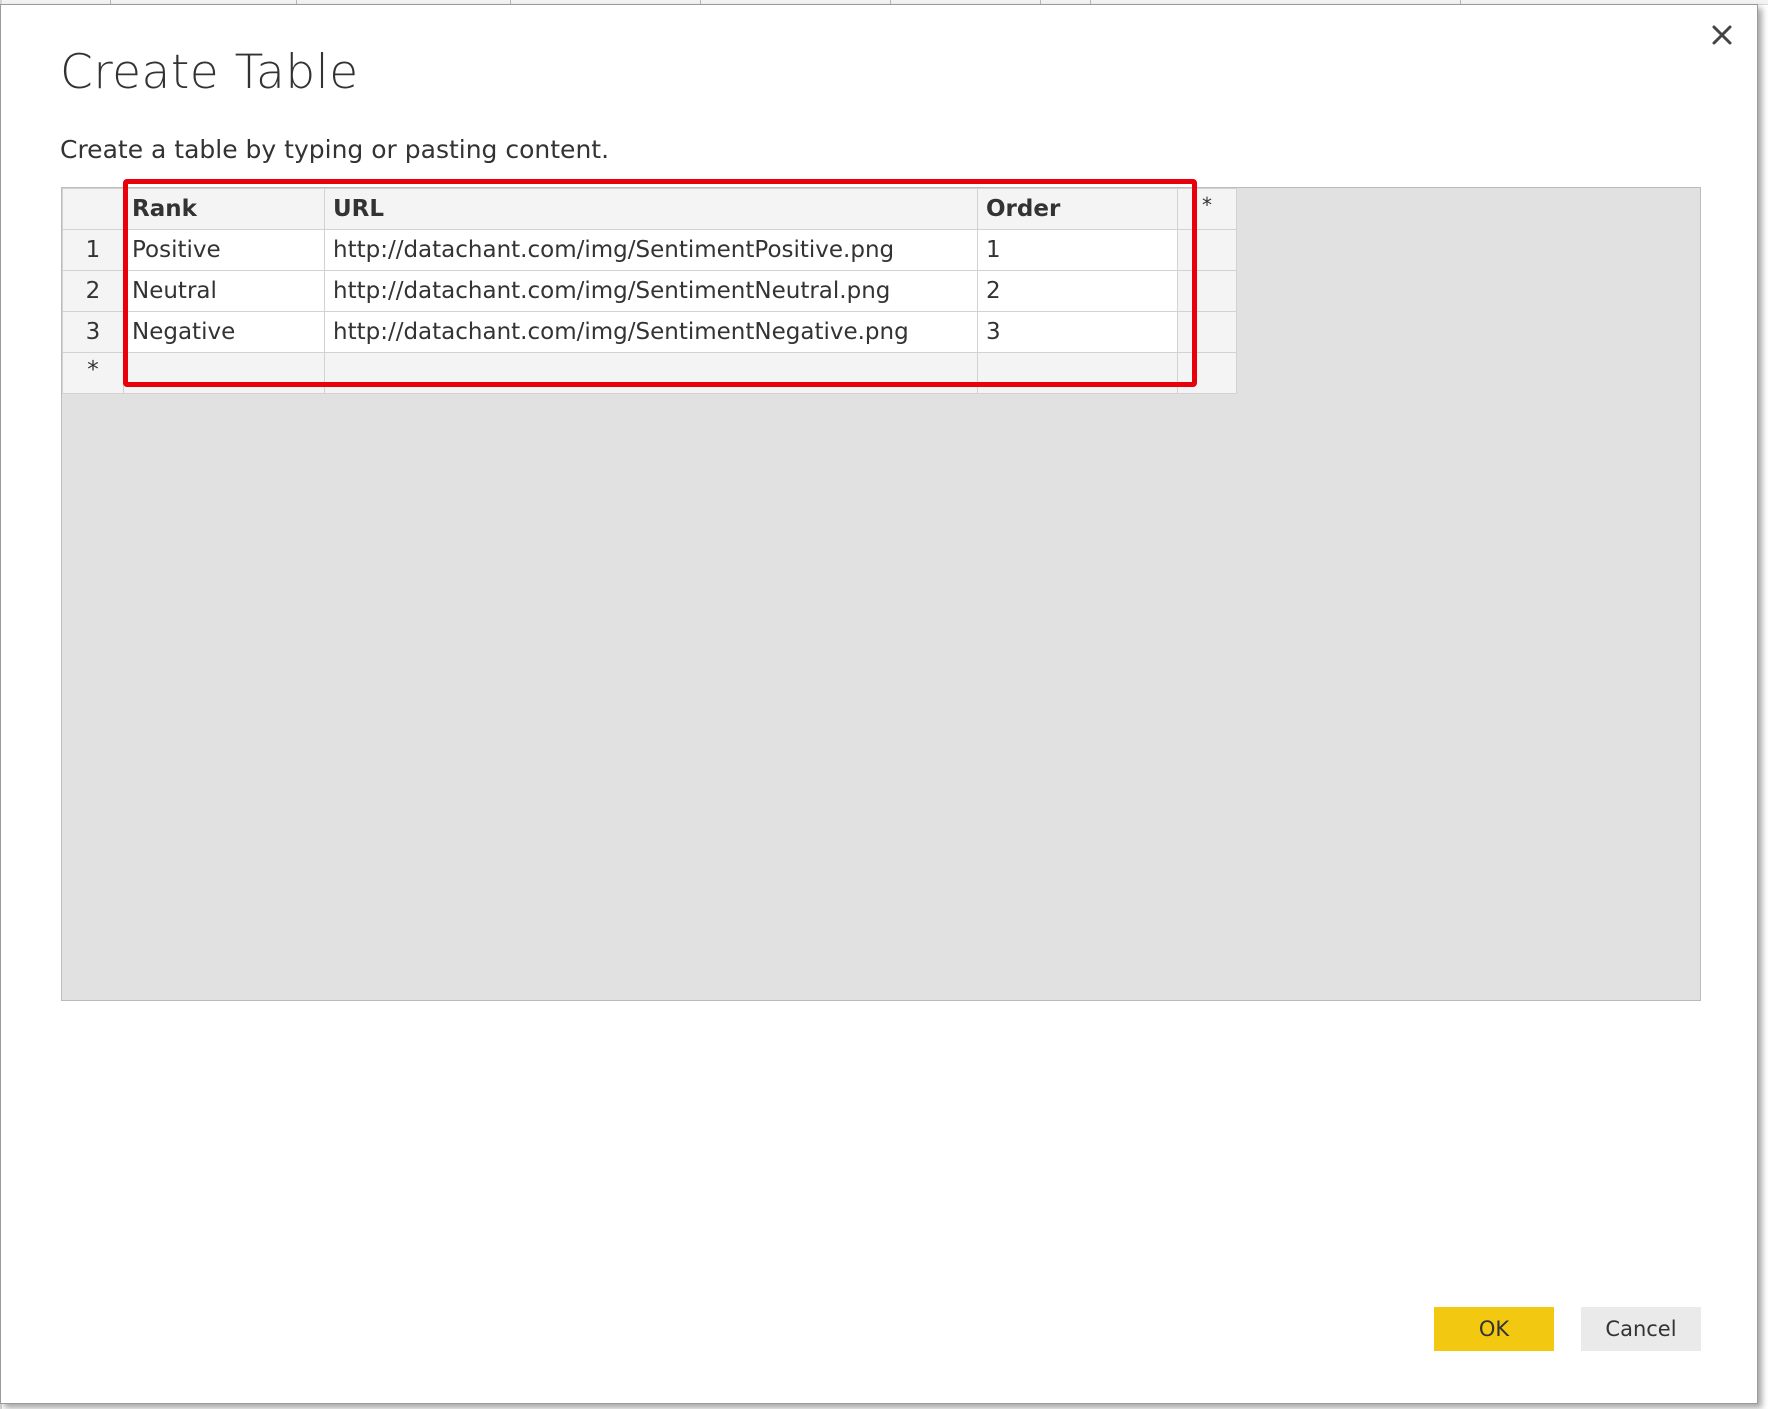 The height and width of the screenshot is (1409, 1768). I want to click on add-column-cell: *, so click(1207, 209).